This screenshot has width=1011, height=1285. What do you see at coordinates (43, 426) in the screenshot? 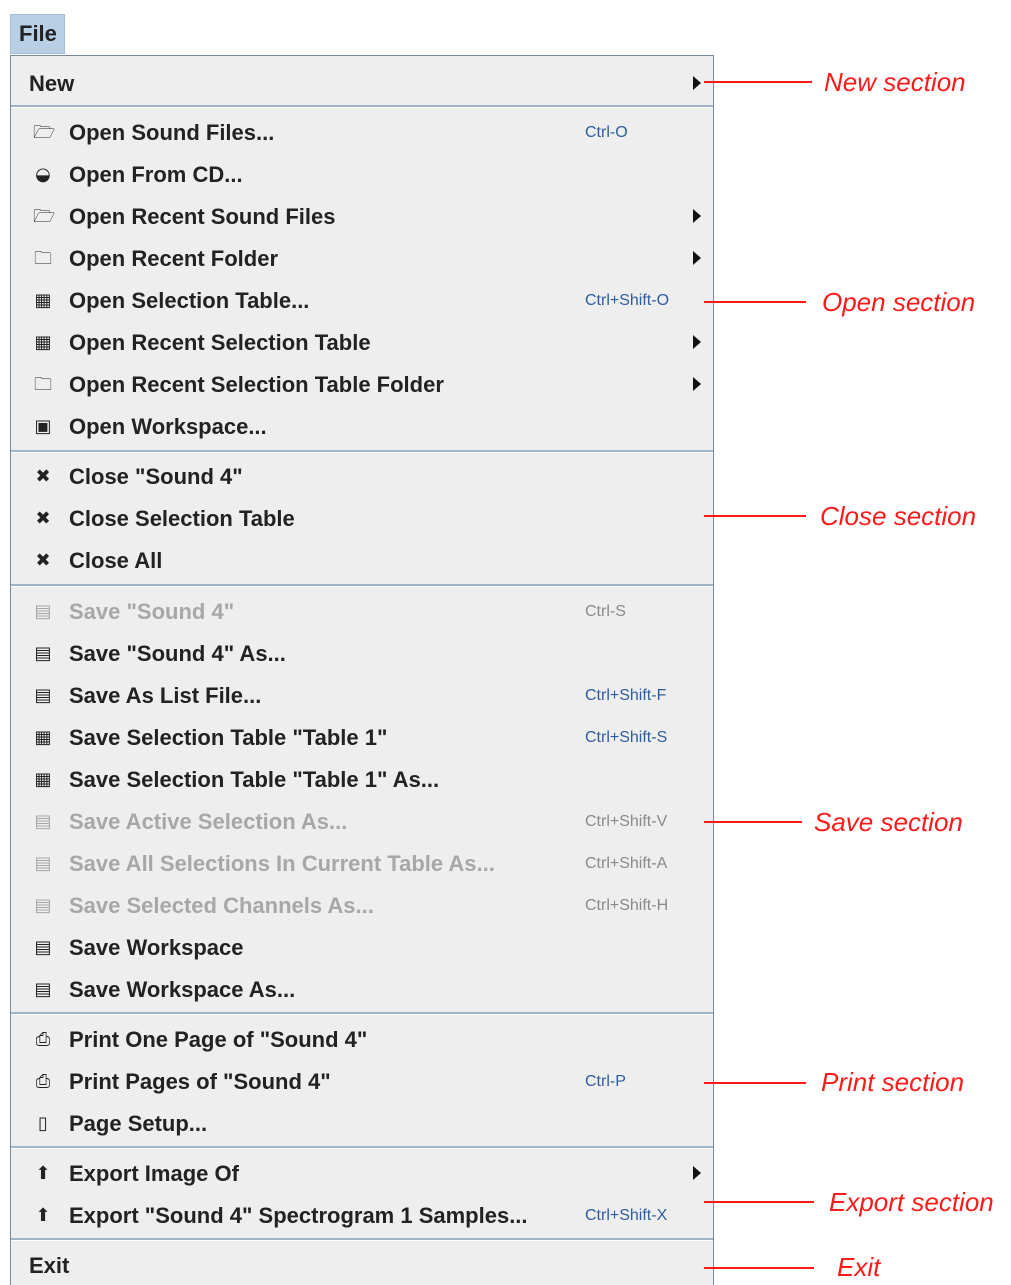
I see `workspace-icon: ▣` at bounding box center [43, 426].